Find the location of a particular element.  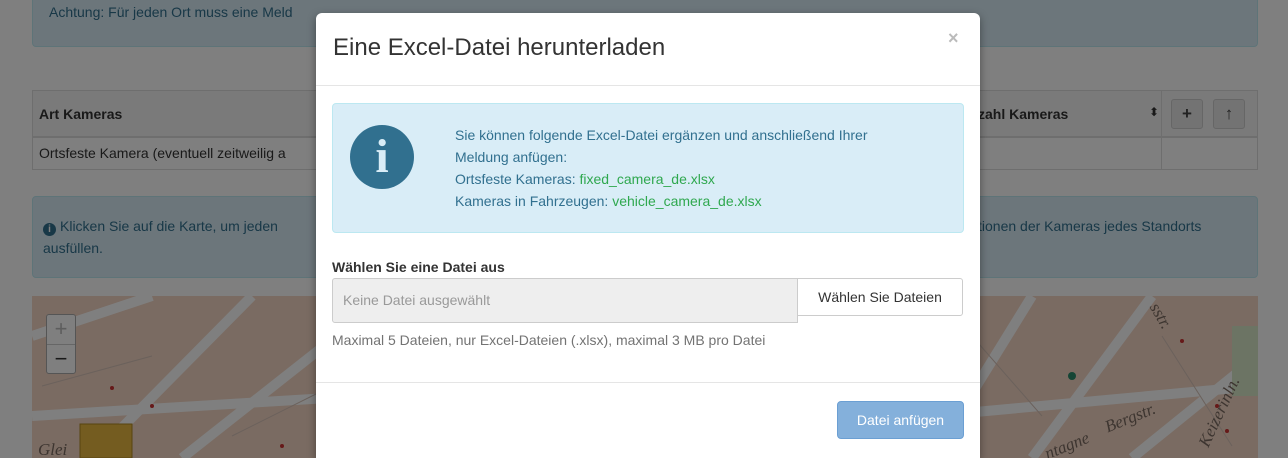

fixed-camera-label: Ortsfeste Kameras: is located at coordinates (517, 179).